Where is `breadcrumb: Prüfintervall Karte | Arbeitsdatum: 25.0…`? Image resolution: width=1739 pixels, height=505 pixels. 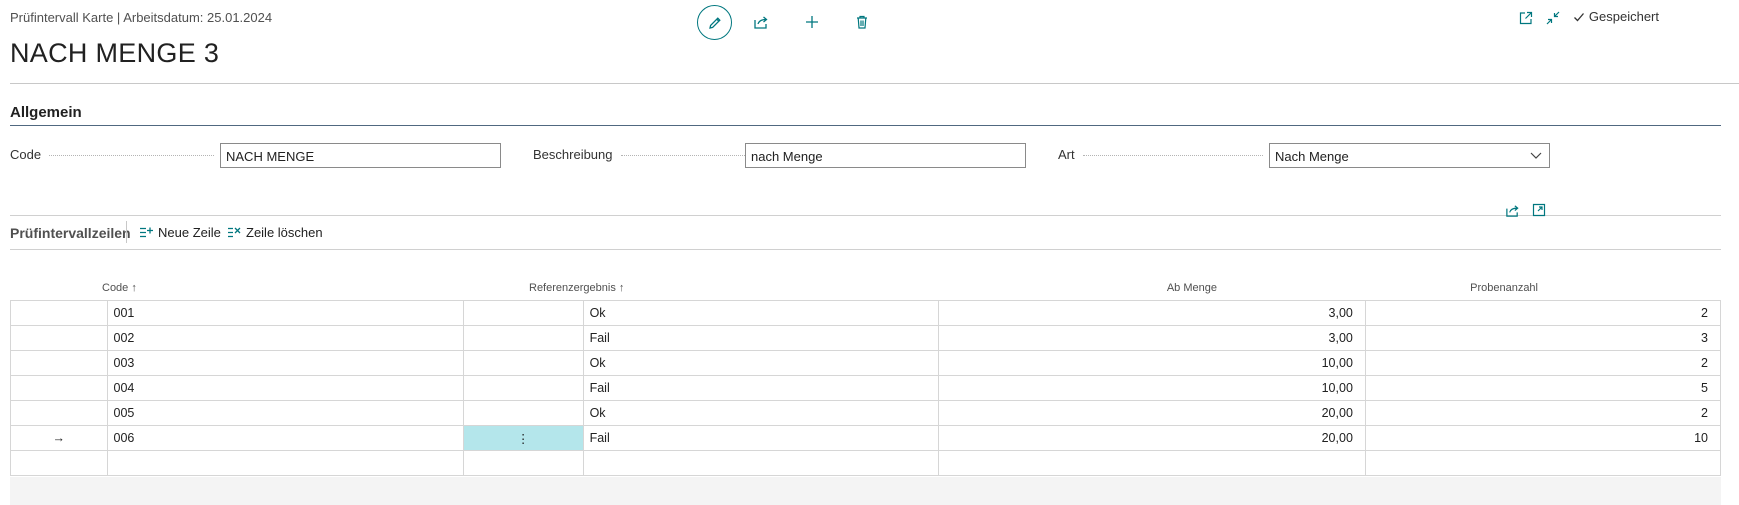
breadcrumb: Prüfintervall Karte | Arbeitsdatum: 25.0… is located at coordinates (141, 17).